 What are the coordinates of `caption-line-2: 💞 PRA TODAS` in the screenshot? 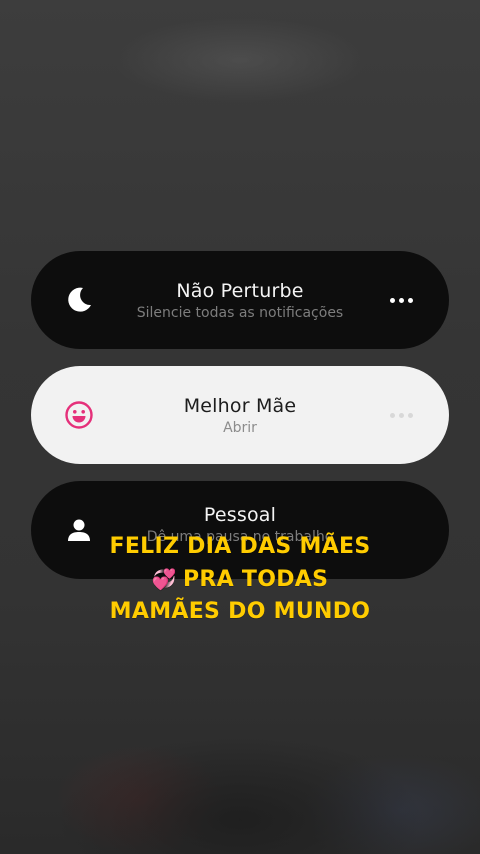 It's located at (240, 579).